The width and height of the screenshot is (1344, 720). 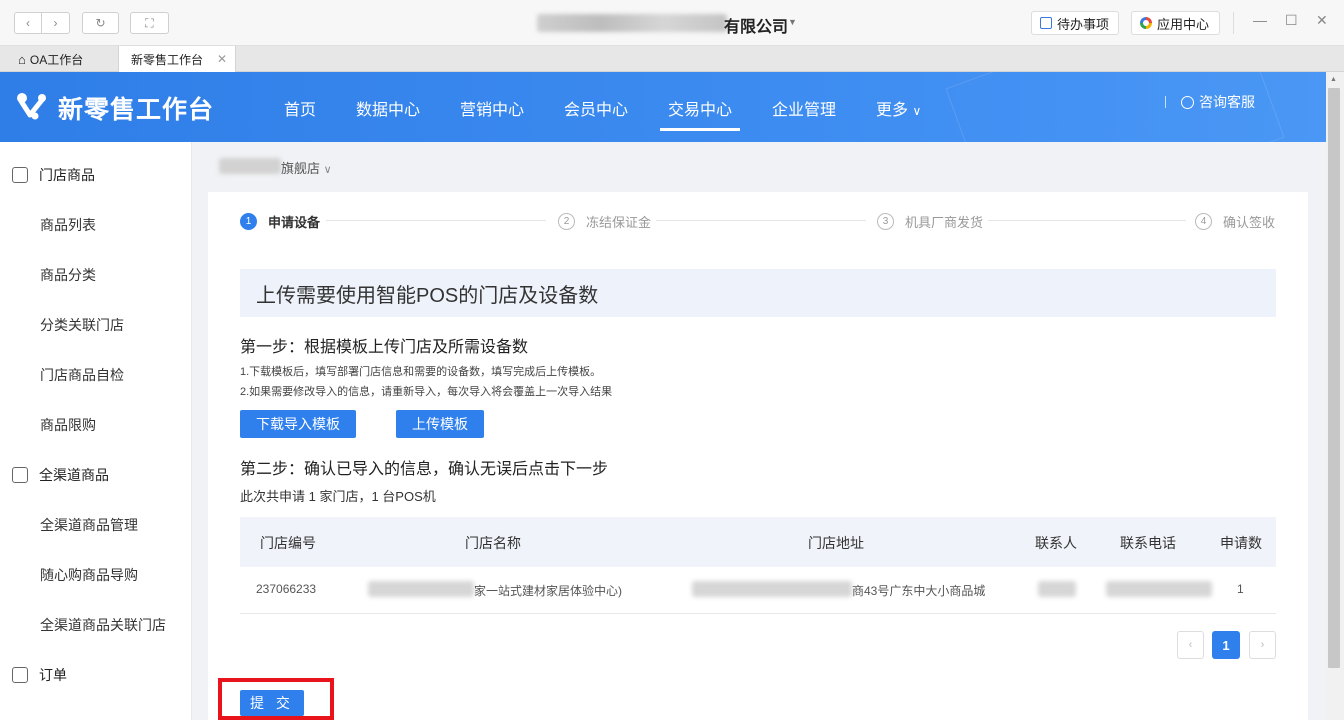 I want to click on reload-icon: ↻, so click(x=100, y=23).